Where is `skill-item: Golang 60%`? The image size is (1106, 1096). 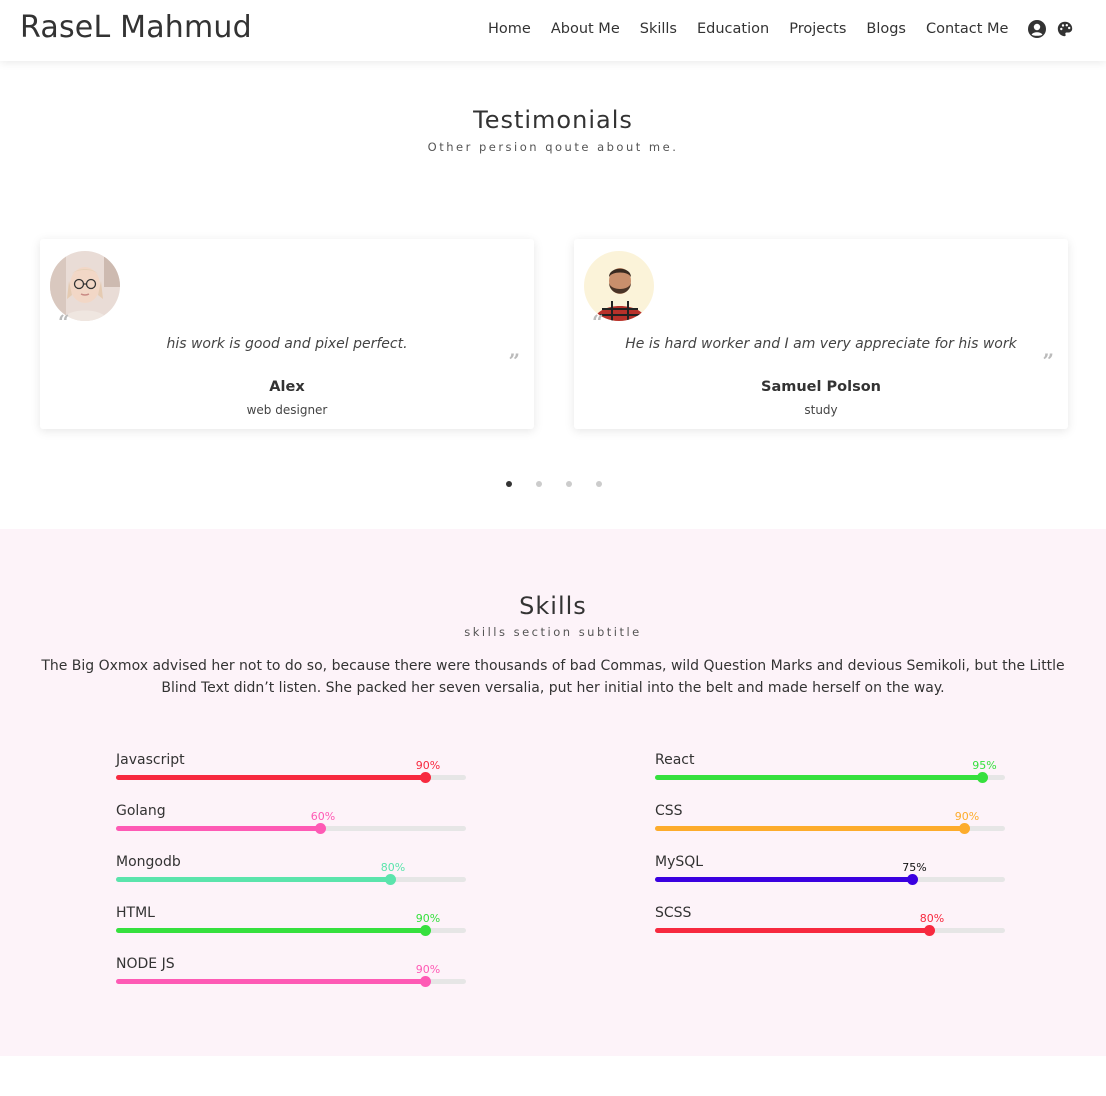 skill-item: Golang 60% is located at coordinates (291, 823).